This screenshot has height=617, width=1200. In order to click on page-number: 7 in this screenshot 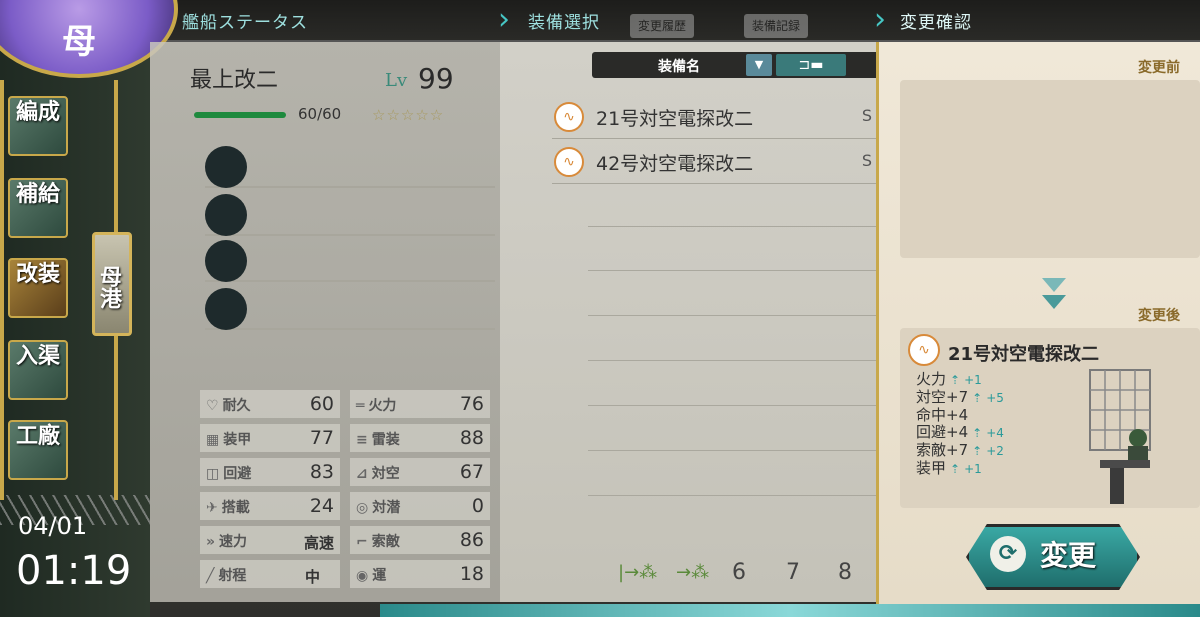, I will do `click(793, 572)`.